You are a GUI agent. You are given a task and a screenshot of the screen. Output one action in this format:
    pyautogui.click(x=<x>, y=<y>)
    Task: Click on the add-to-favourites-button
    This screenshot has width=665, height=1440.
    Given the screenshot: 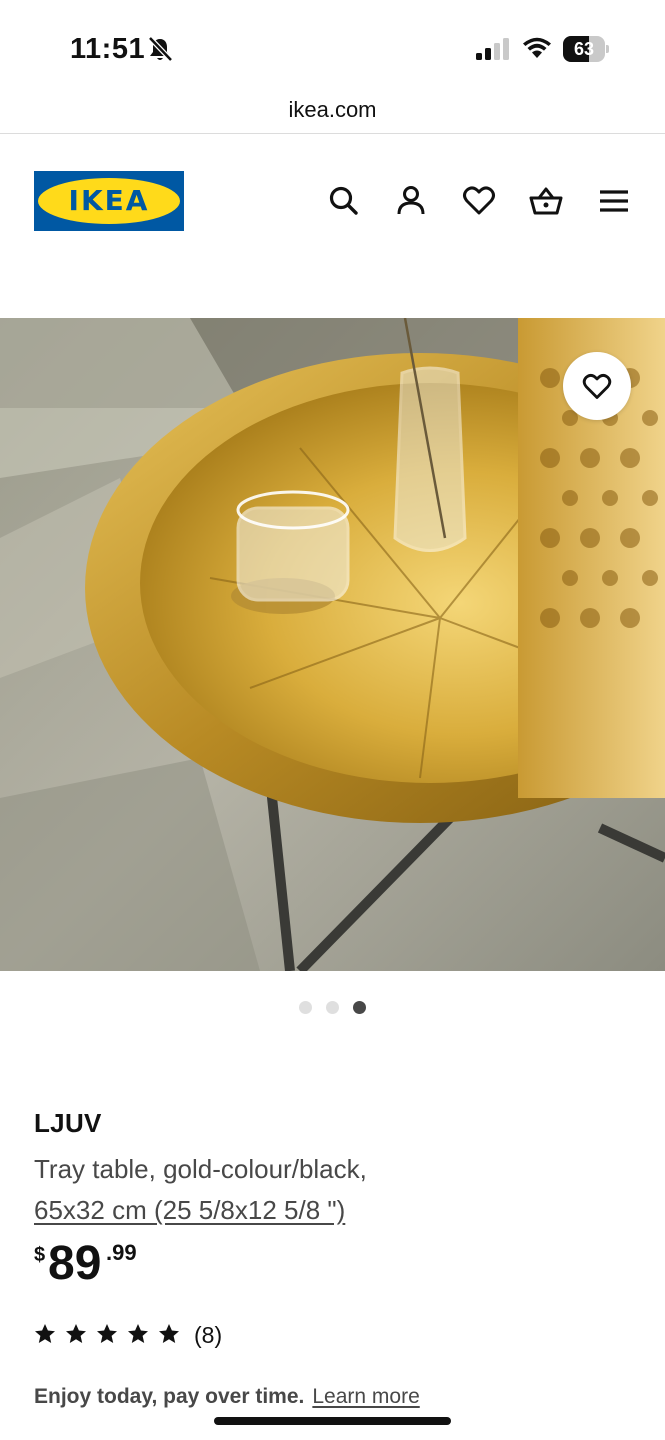 What is the action you would take?
    pyautogui.click(x=597, y=386)
    